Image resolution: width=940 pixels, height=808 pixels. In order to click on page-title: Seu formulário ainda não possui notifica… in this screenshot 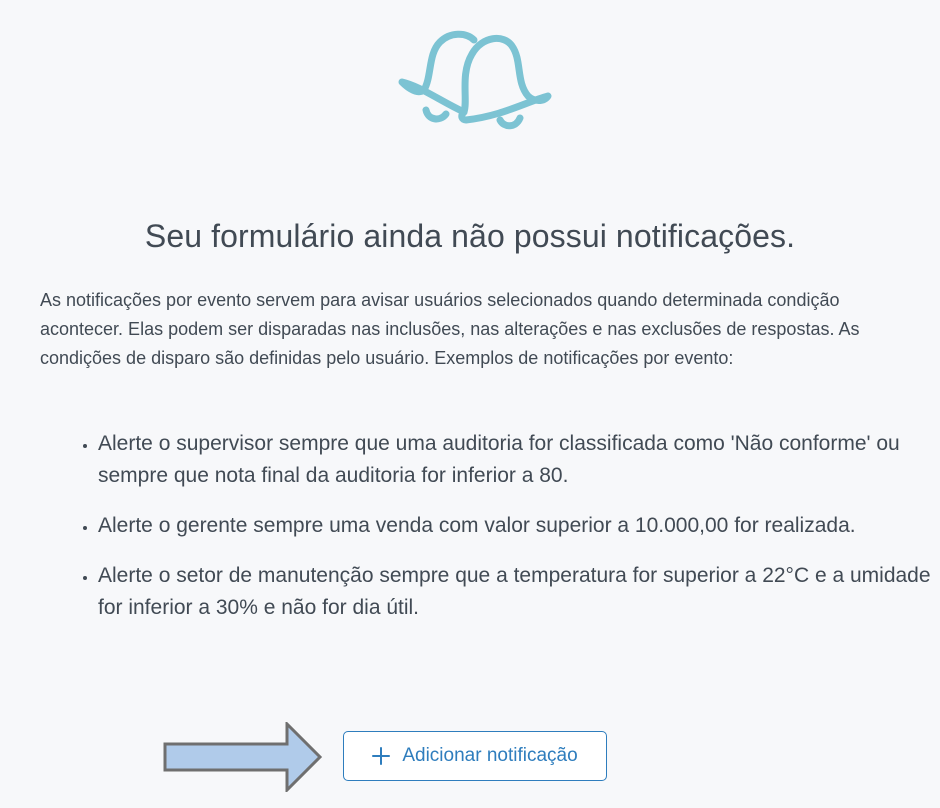, I will do `click(470, 236)`.